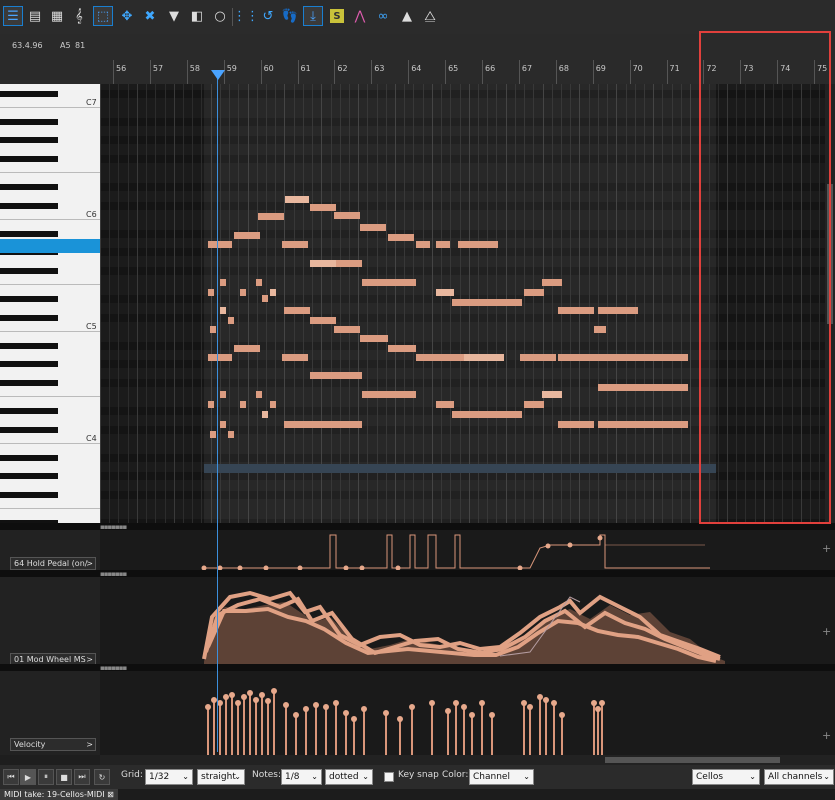 This screenshot has height=800, width=835. I want to click on play-icon: ▶, so click(28, 777).